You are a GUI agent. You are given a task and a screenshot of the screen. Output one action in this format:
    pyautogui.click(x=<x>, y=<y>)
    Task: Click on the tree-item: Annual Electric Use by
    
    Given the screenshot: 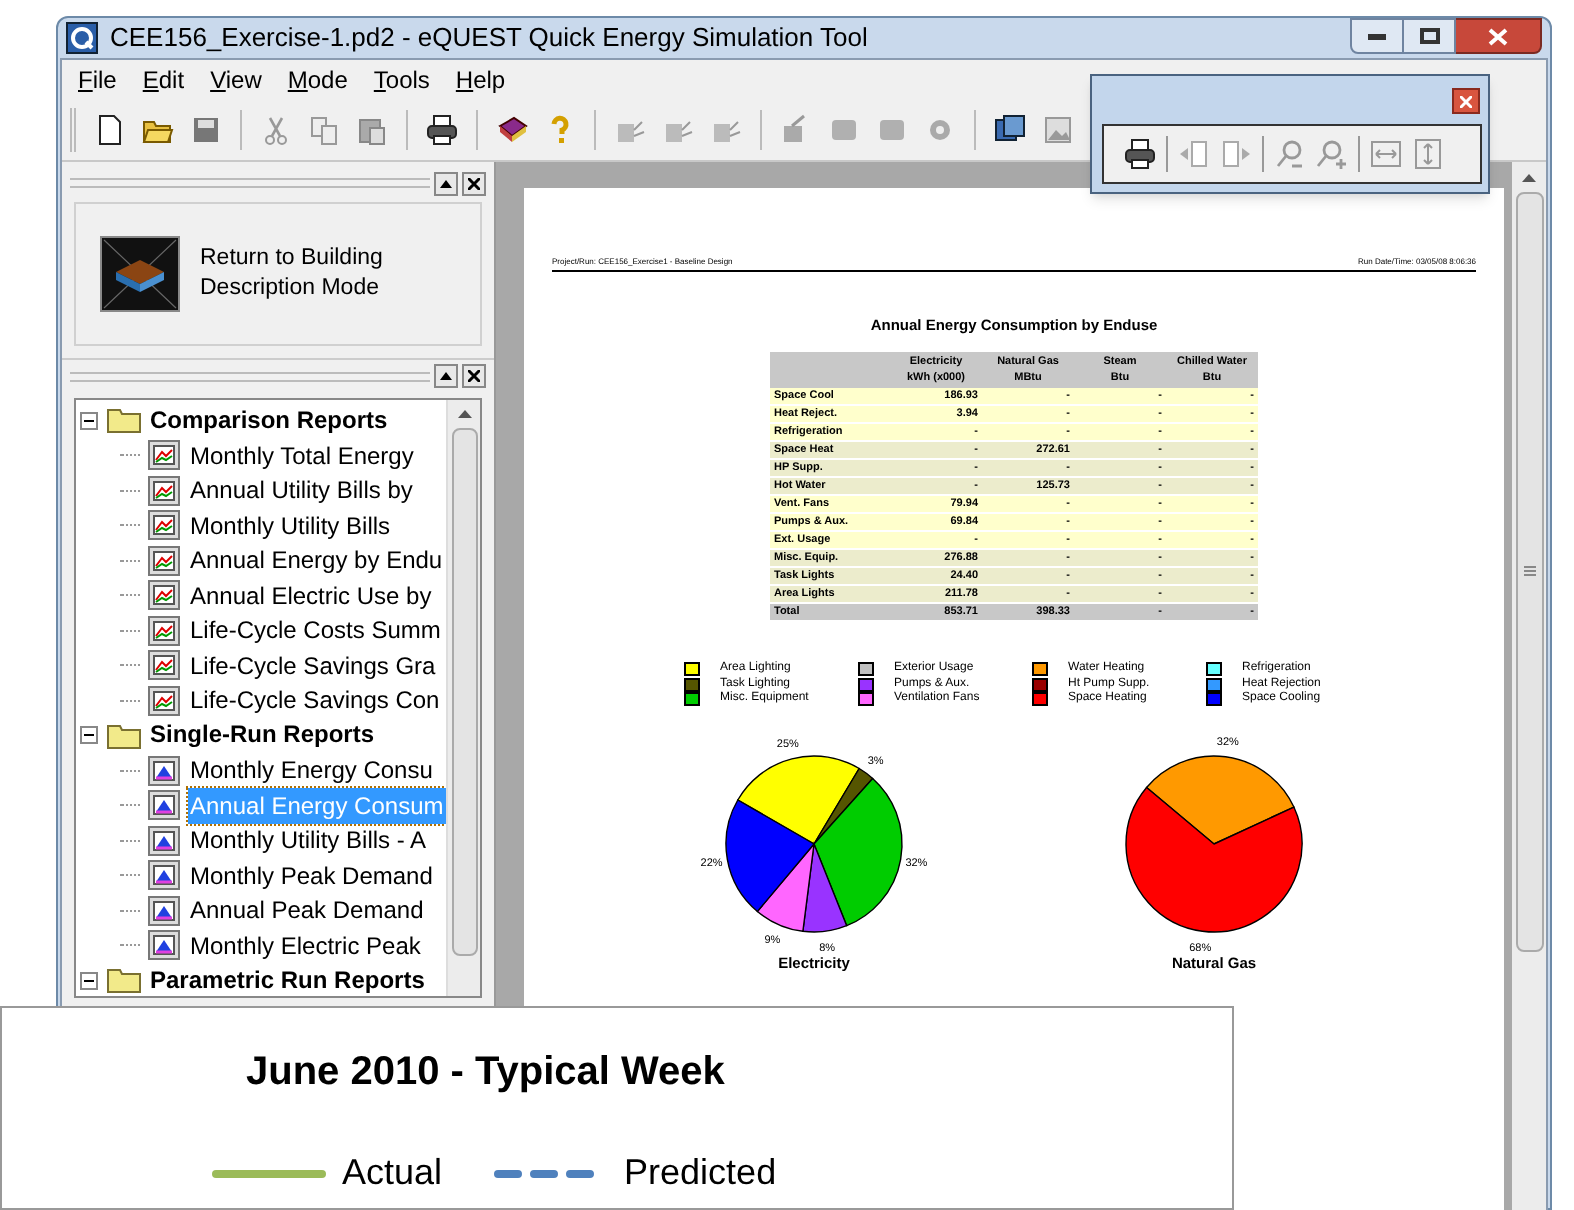 What is the action you would take?
    pyautogui.click(x=311, y=595)
    